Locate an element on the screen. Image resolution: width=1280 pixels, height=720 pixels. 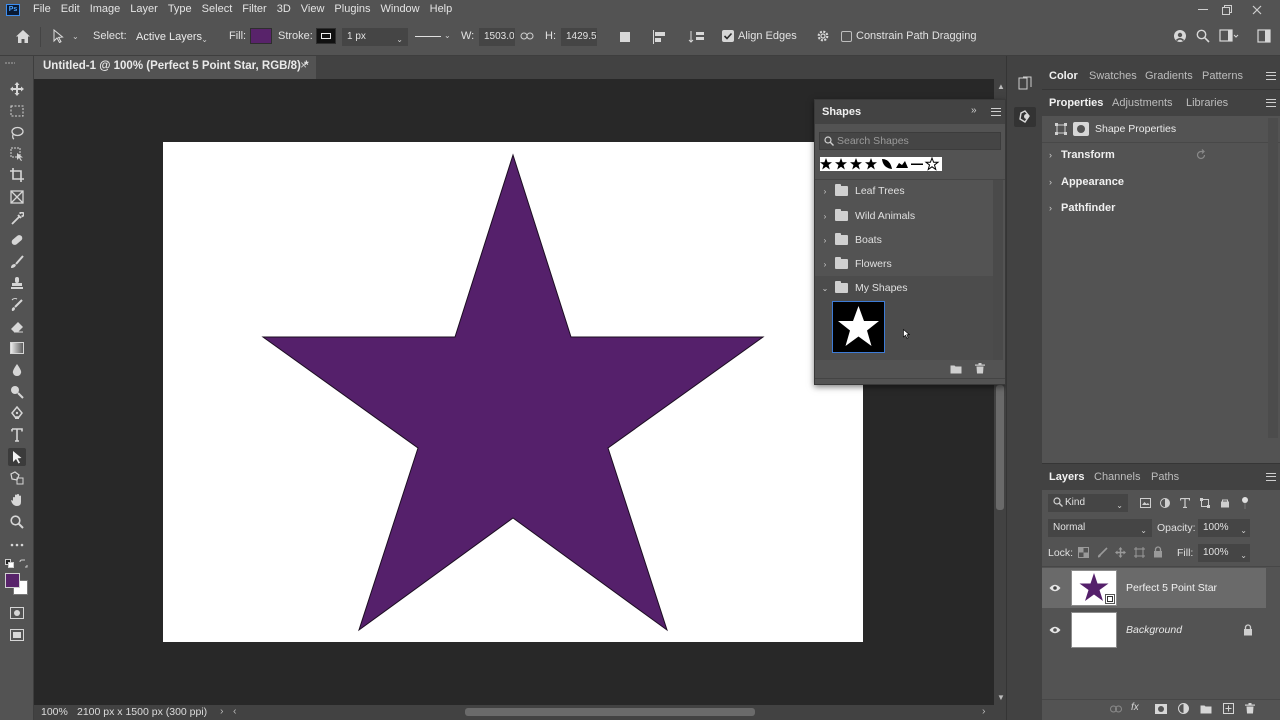
tab-channels: Channels is located at coordinates (1117, 477).